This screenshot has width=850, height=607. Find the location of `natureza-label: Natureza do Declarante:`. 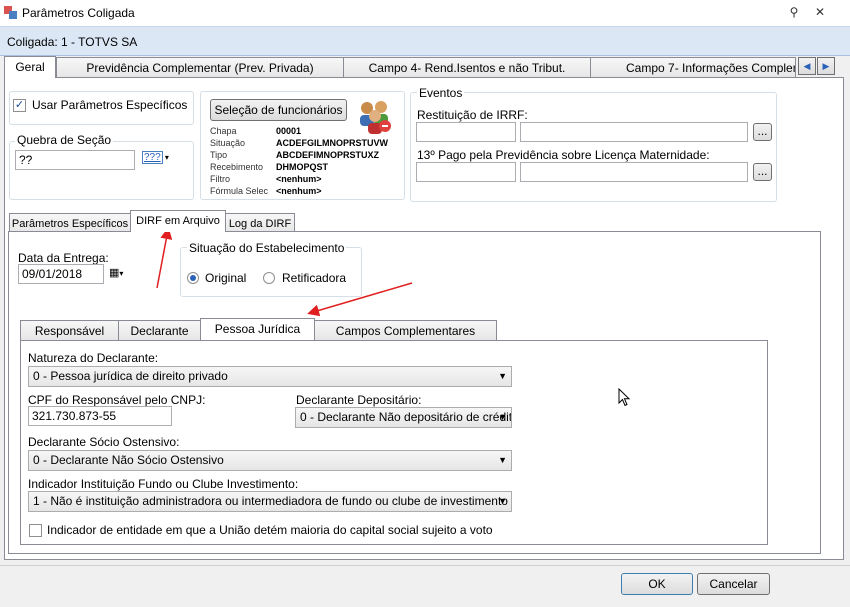

natureza-label: Natureza do Declarante: is located at coordinates (93, 358).